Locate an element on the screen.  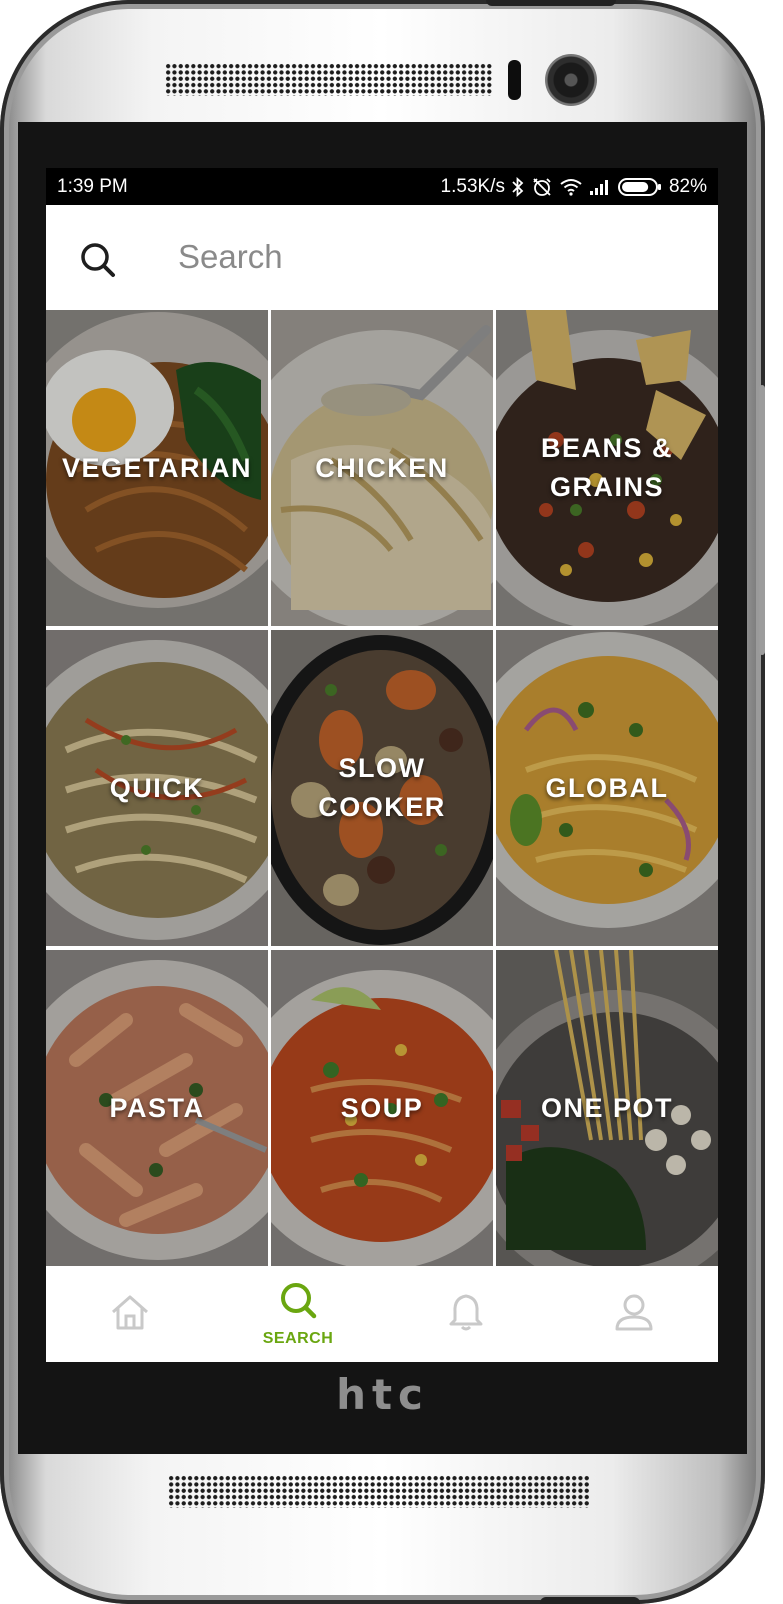
nav-search: SEARCH is located at coordinates (298, 1314).